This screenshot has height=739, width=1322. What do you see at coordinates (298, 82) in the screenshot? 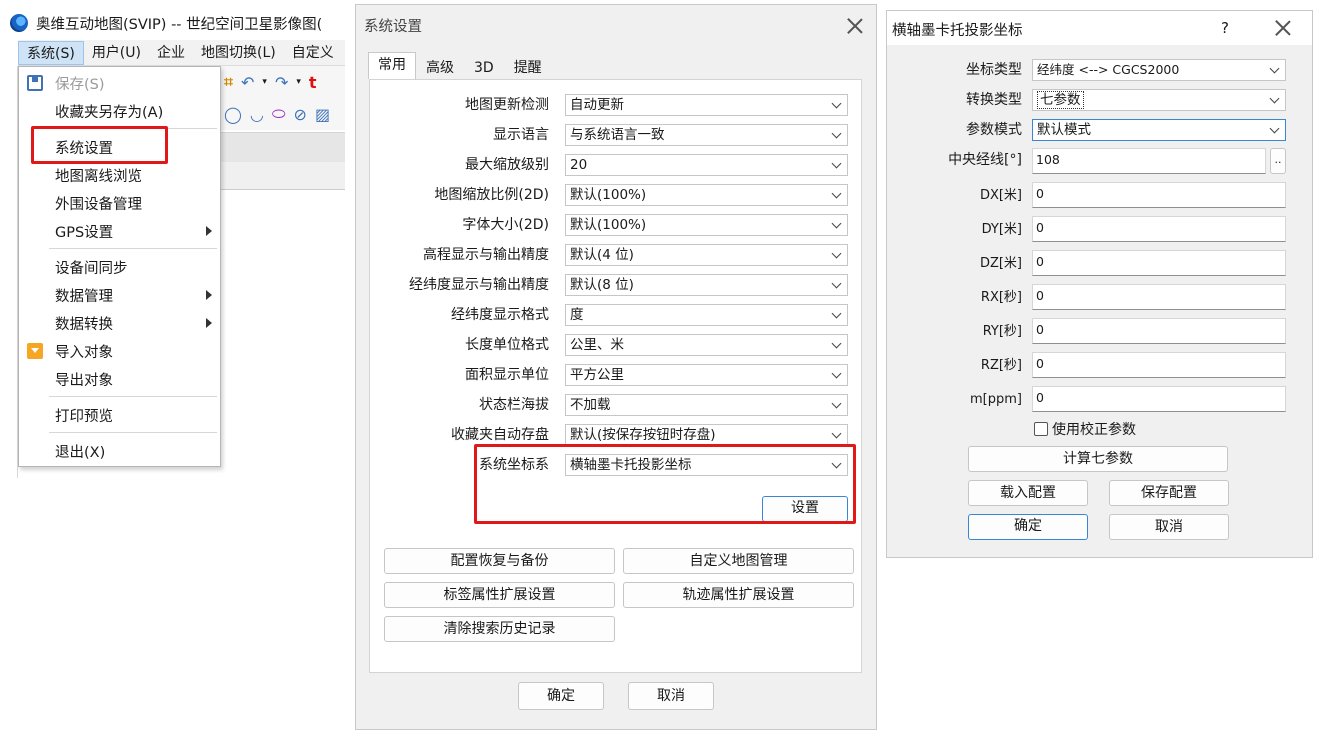
I see `redo-dropdown-icon: ▾` at bounding box center [298, 82].